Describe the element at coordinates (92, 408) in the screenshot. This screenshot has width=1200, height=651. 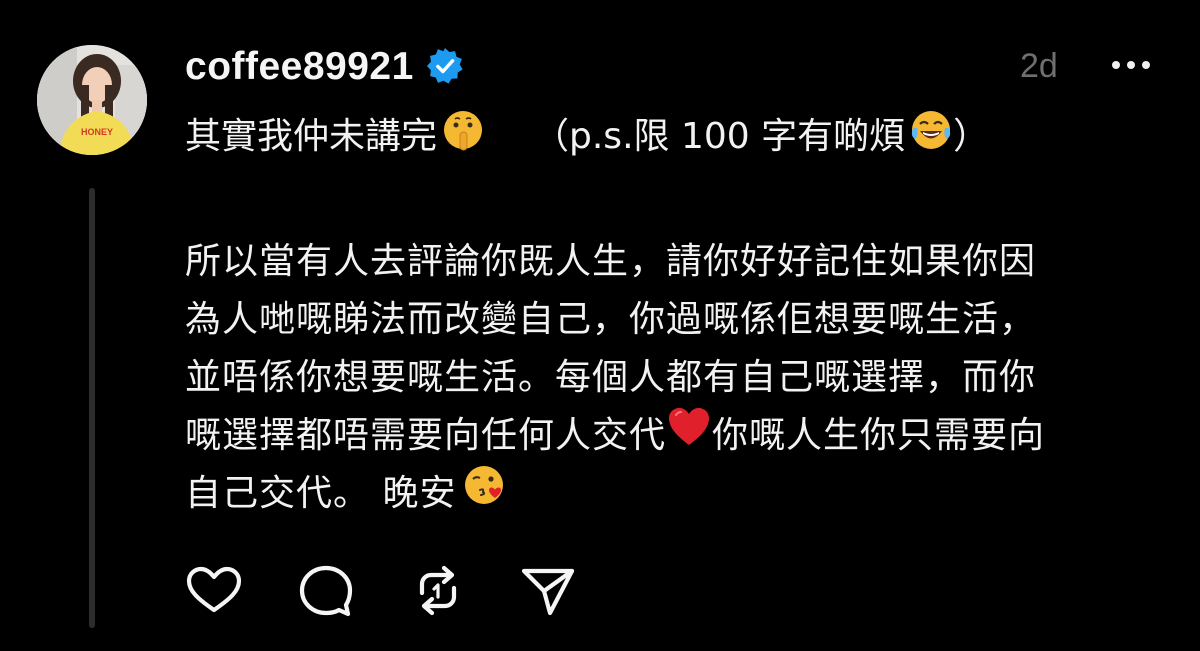
I see `thread-line` at that location.